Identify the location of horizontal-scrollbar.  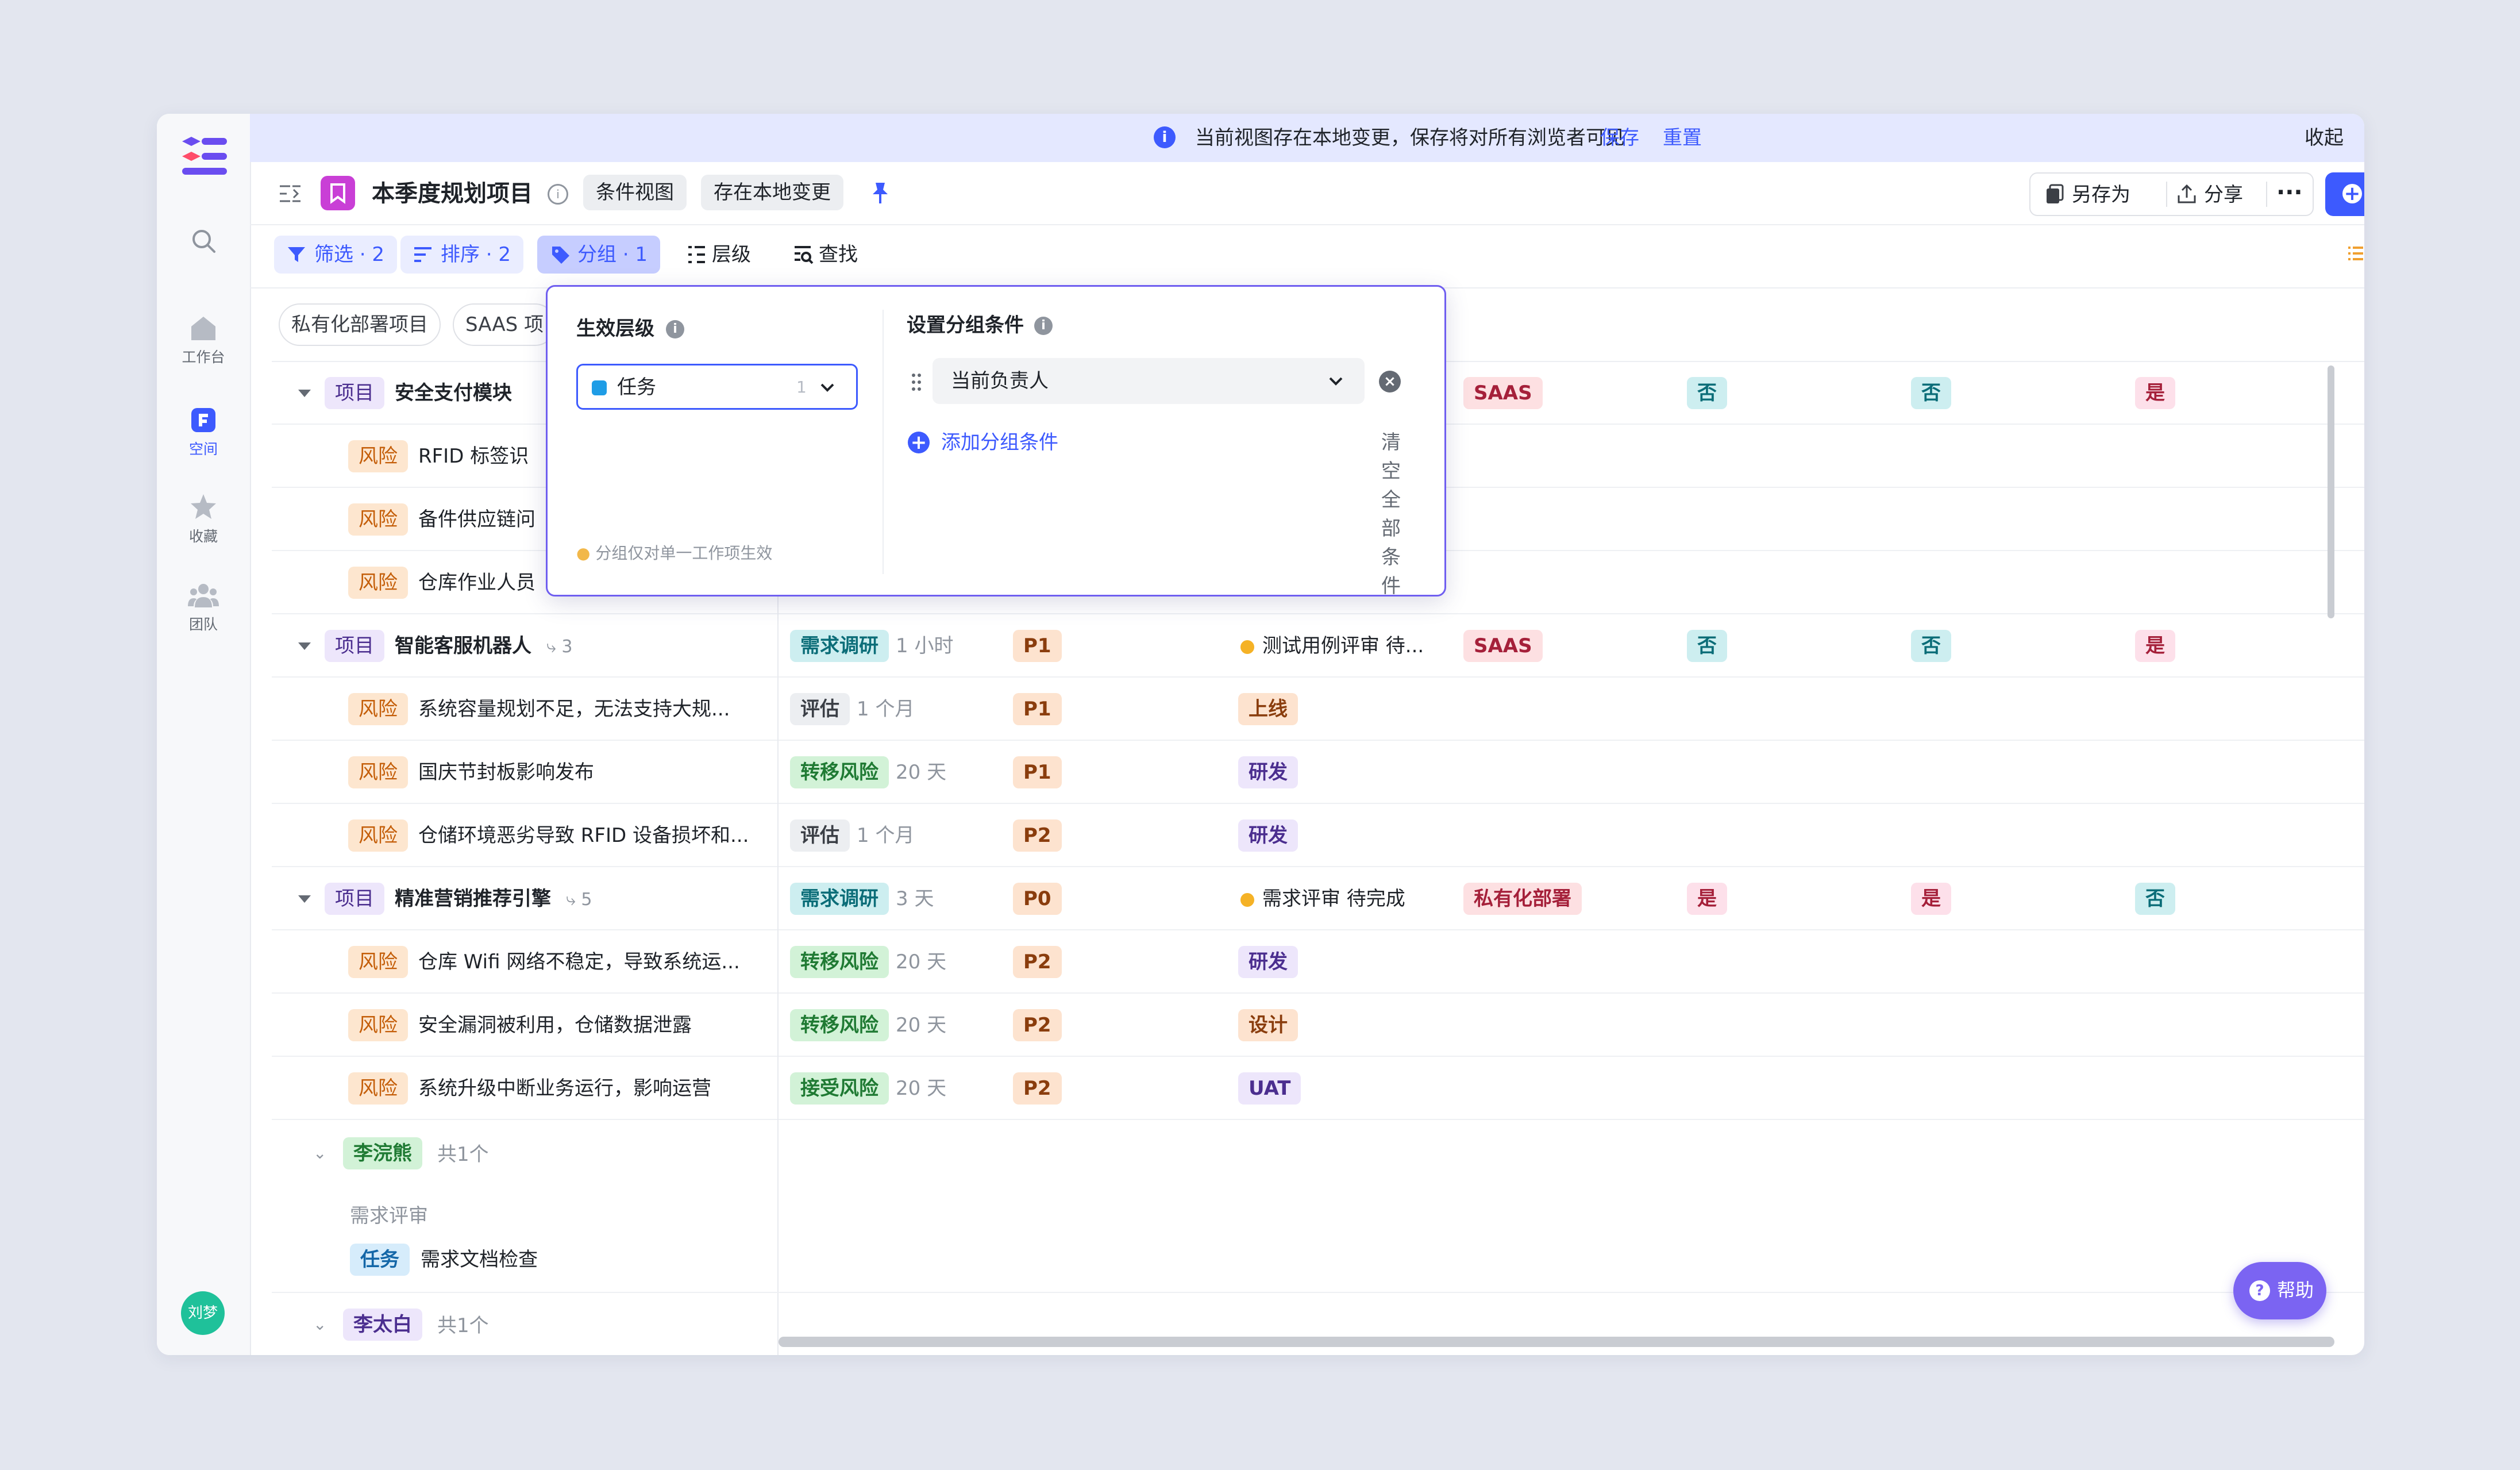
(1557, 1342).